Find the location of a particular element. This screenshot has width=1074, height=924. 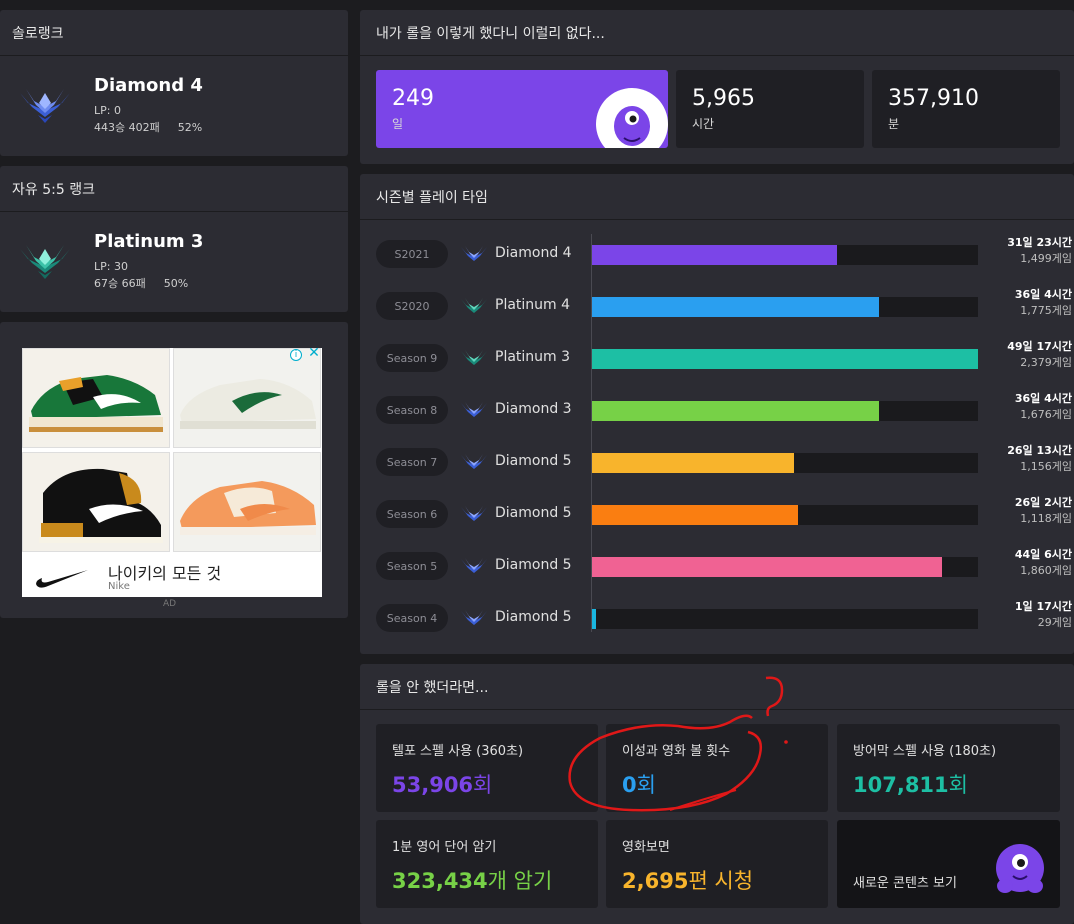

fact-number: 53,906 is located at coordinates (433, 785).